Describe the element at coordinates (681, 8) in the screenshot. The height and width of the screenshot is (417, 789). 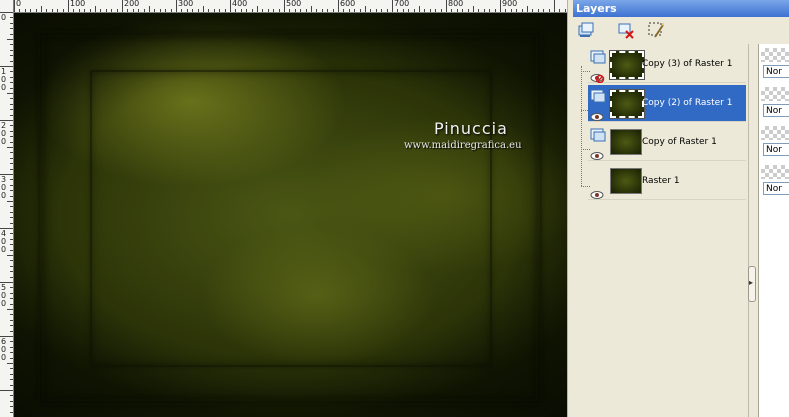
I see `layers-title-bar: Layers` at that location.